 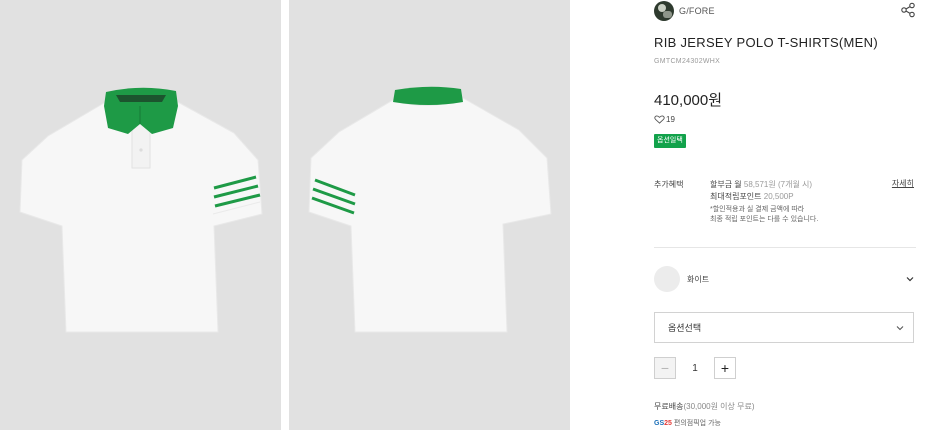 I want to click on installment-line: 할부금 월 58,571원 (7개월 시), so click(x=810, y=185).